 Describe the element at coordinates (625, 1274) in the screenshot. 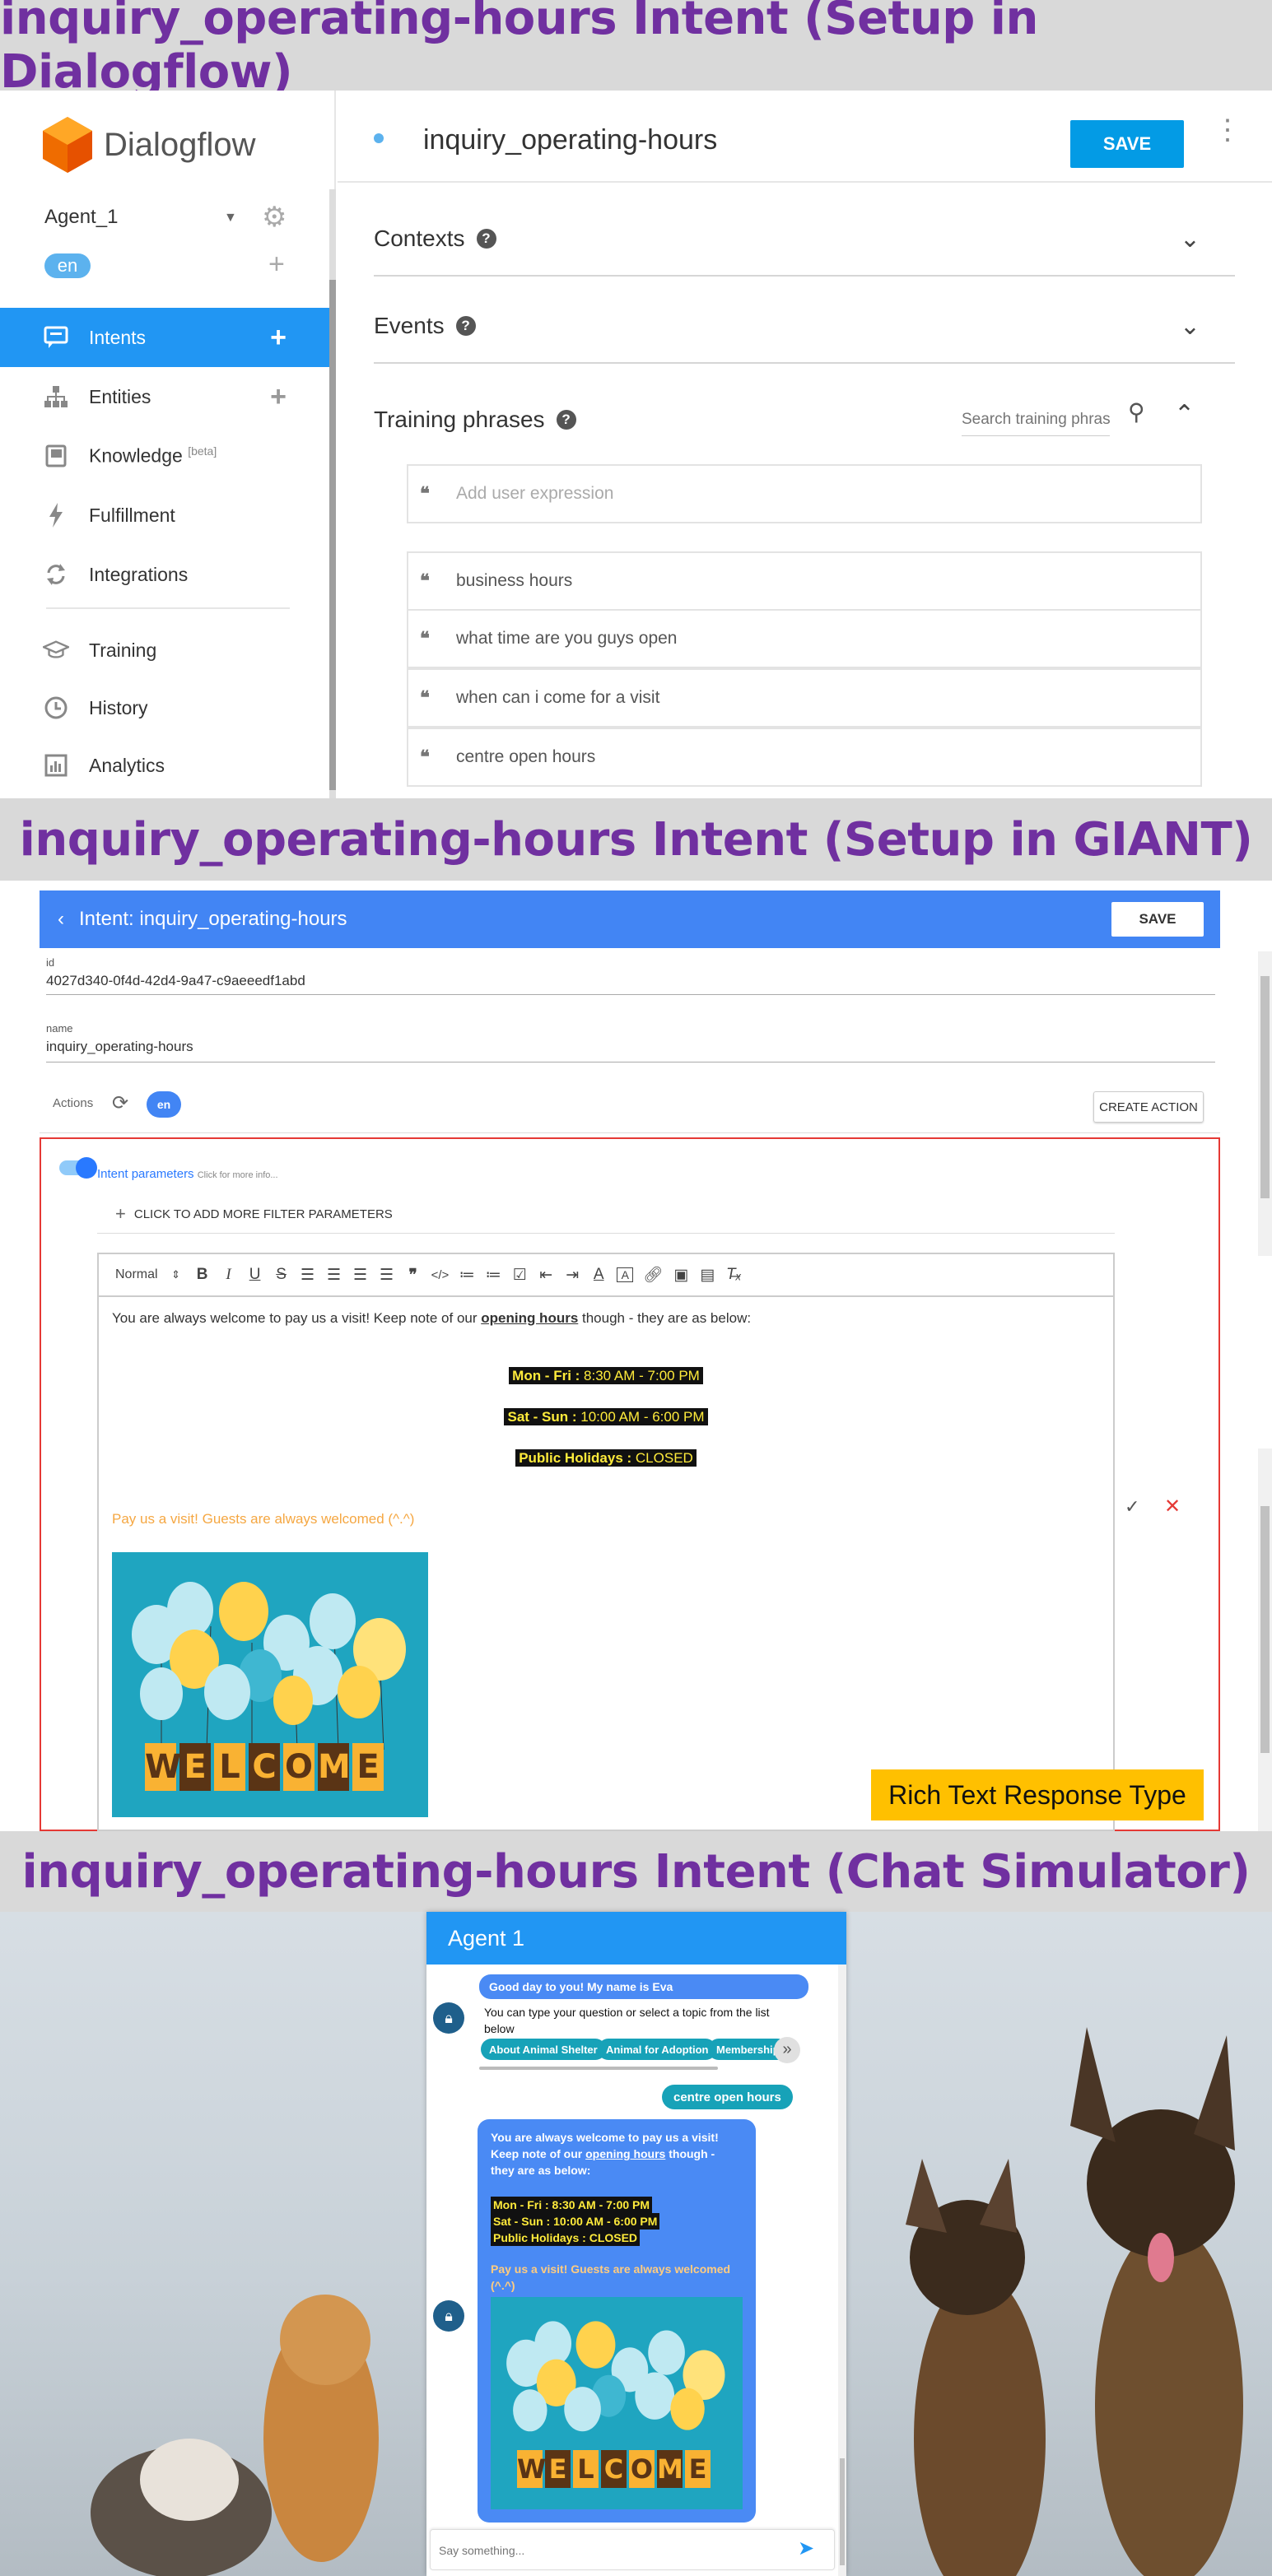

I see `background-color-icon: A` at that location.